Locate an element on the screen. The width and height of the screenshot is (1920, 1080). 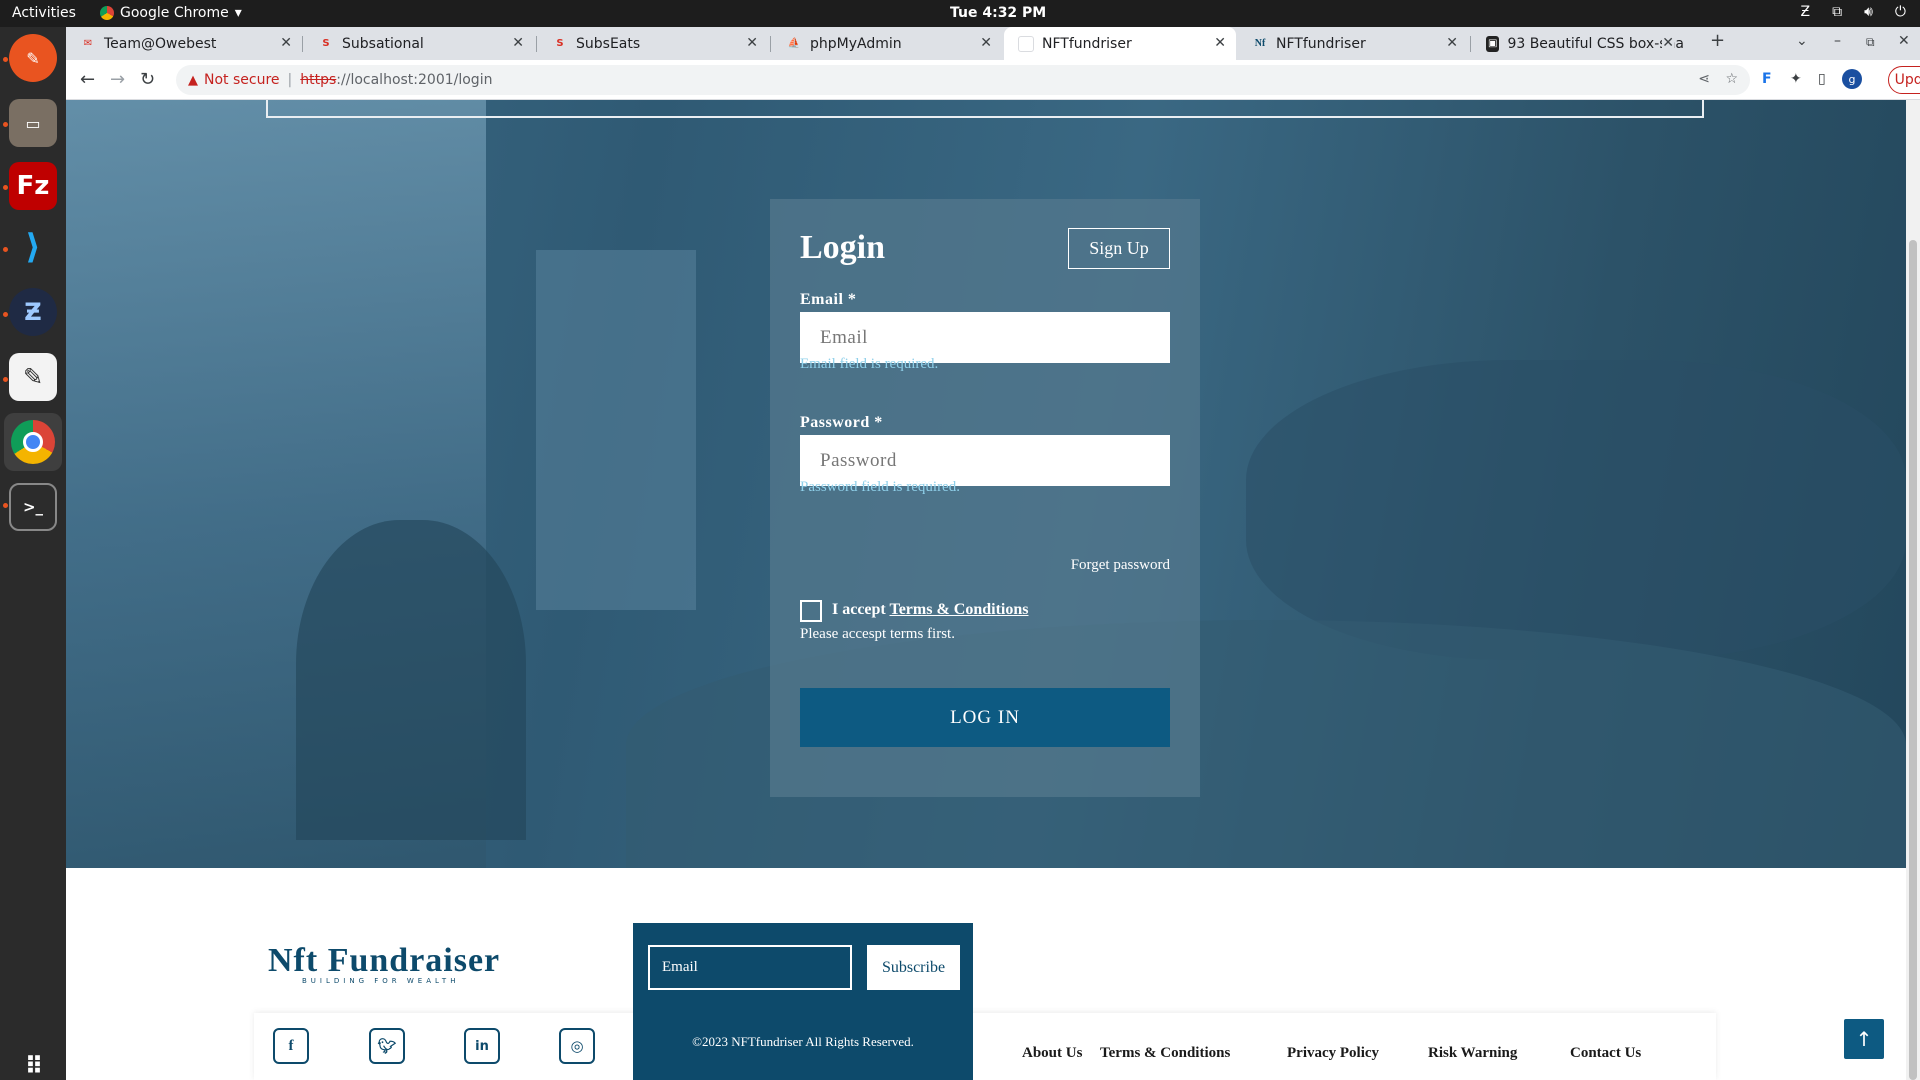
files-icon: ▭ is located at coordinates (33, 123).